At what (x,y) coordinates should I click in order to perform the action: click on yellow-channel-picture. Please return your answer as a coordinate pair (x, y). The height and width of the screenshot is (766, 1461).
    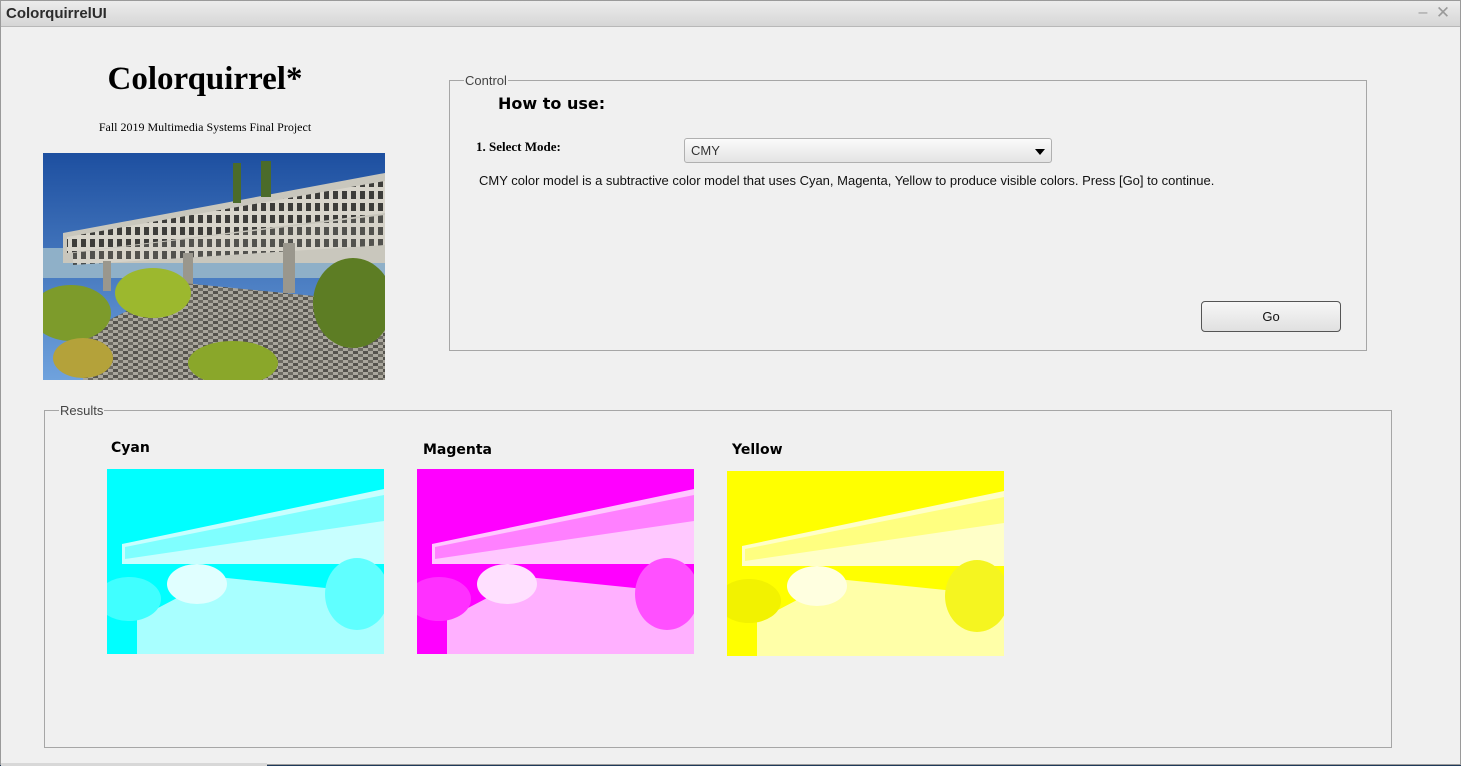
    Looking at the image, I should click on (865, 563).